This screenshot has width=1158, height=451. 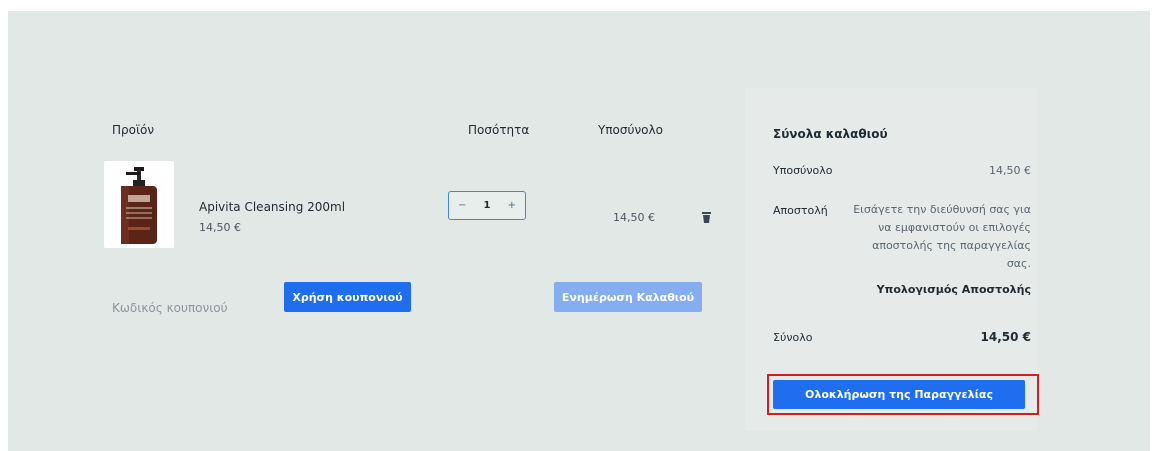 What do you see at coordinates (170, 308) in the screenshot?
I see `coupon-input: Κωδικός κουπονιού` at bounding box center [170, 308].